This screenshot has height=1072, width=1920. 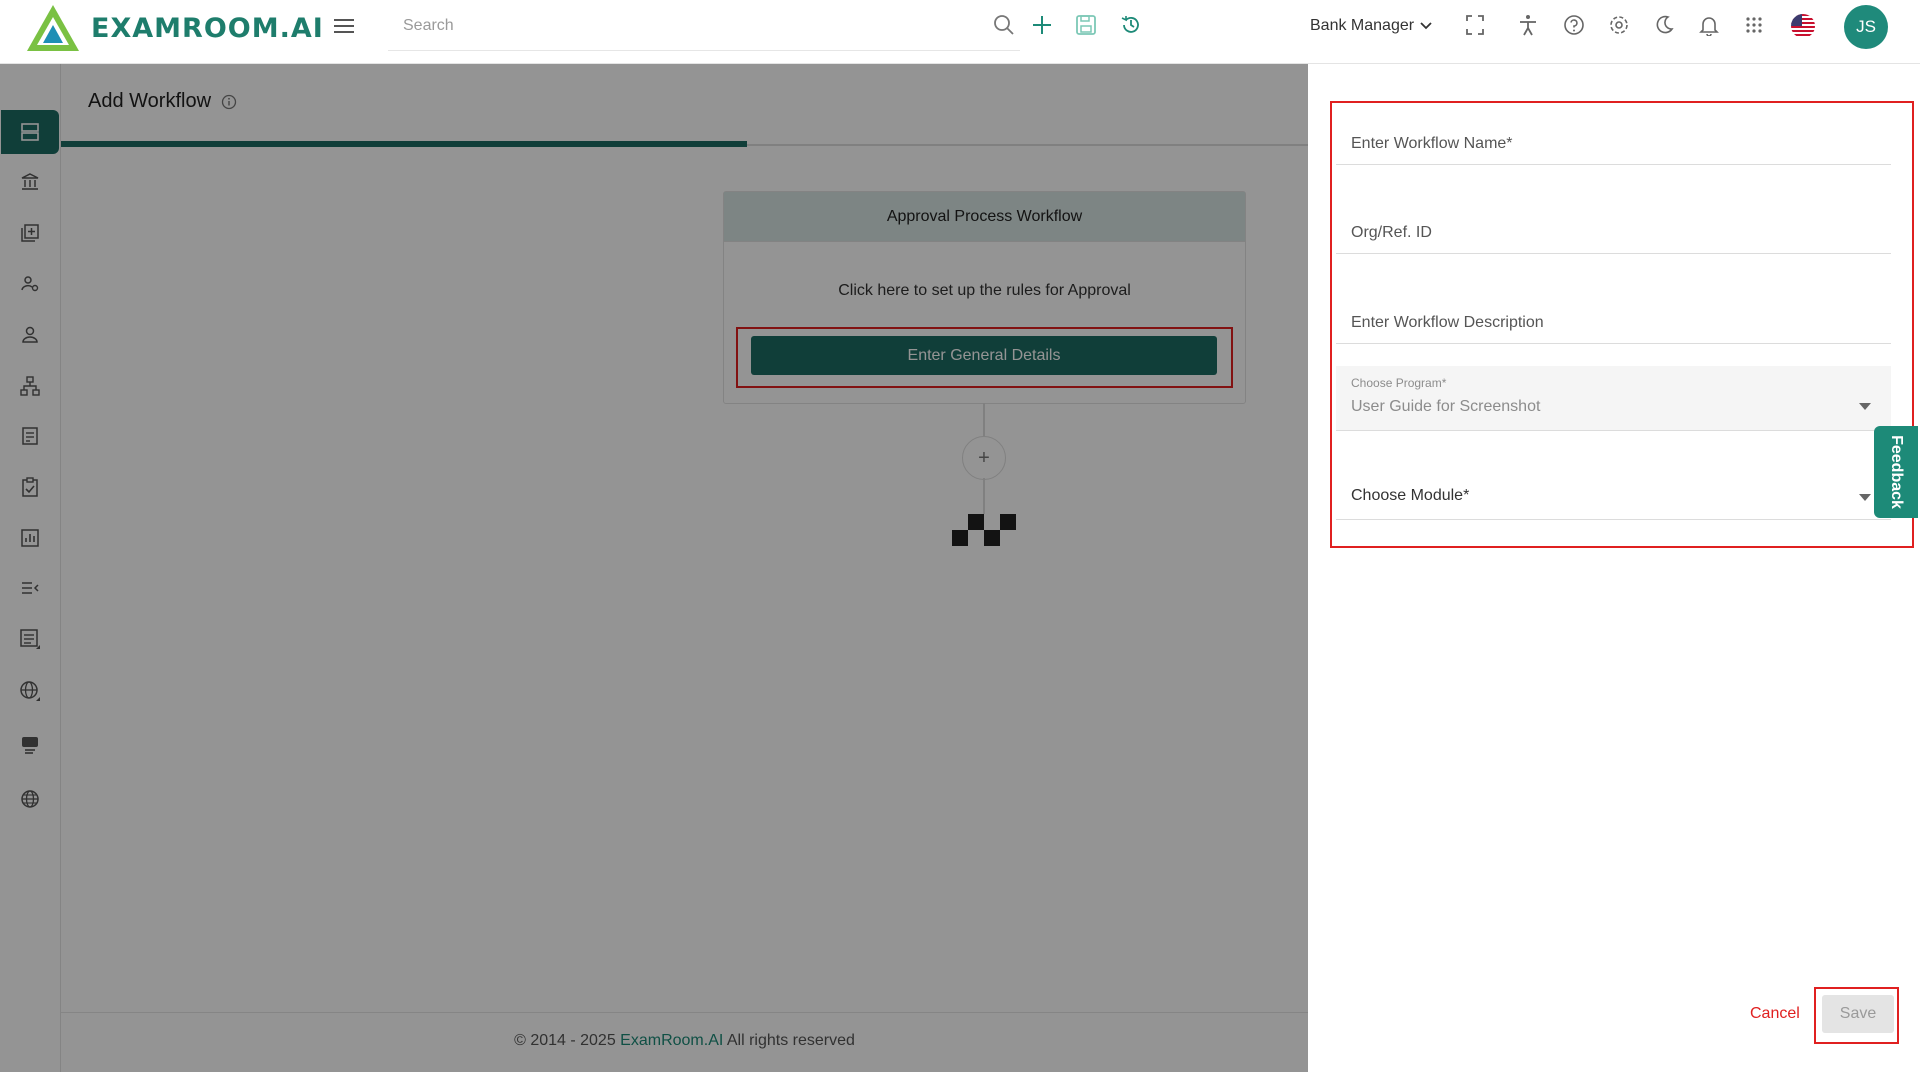 I want to click on search-bar, so click(x=704, y=29).